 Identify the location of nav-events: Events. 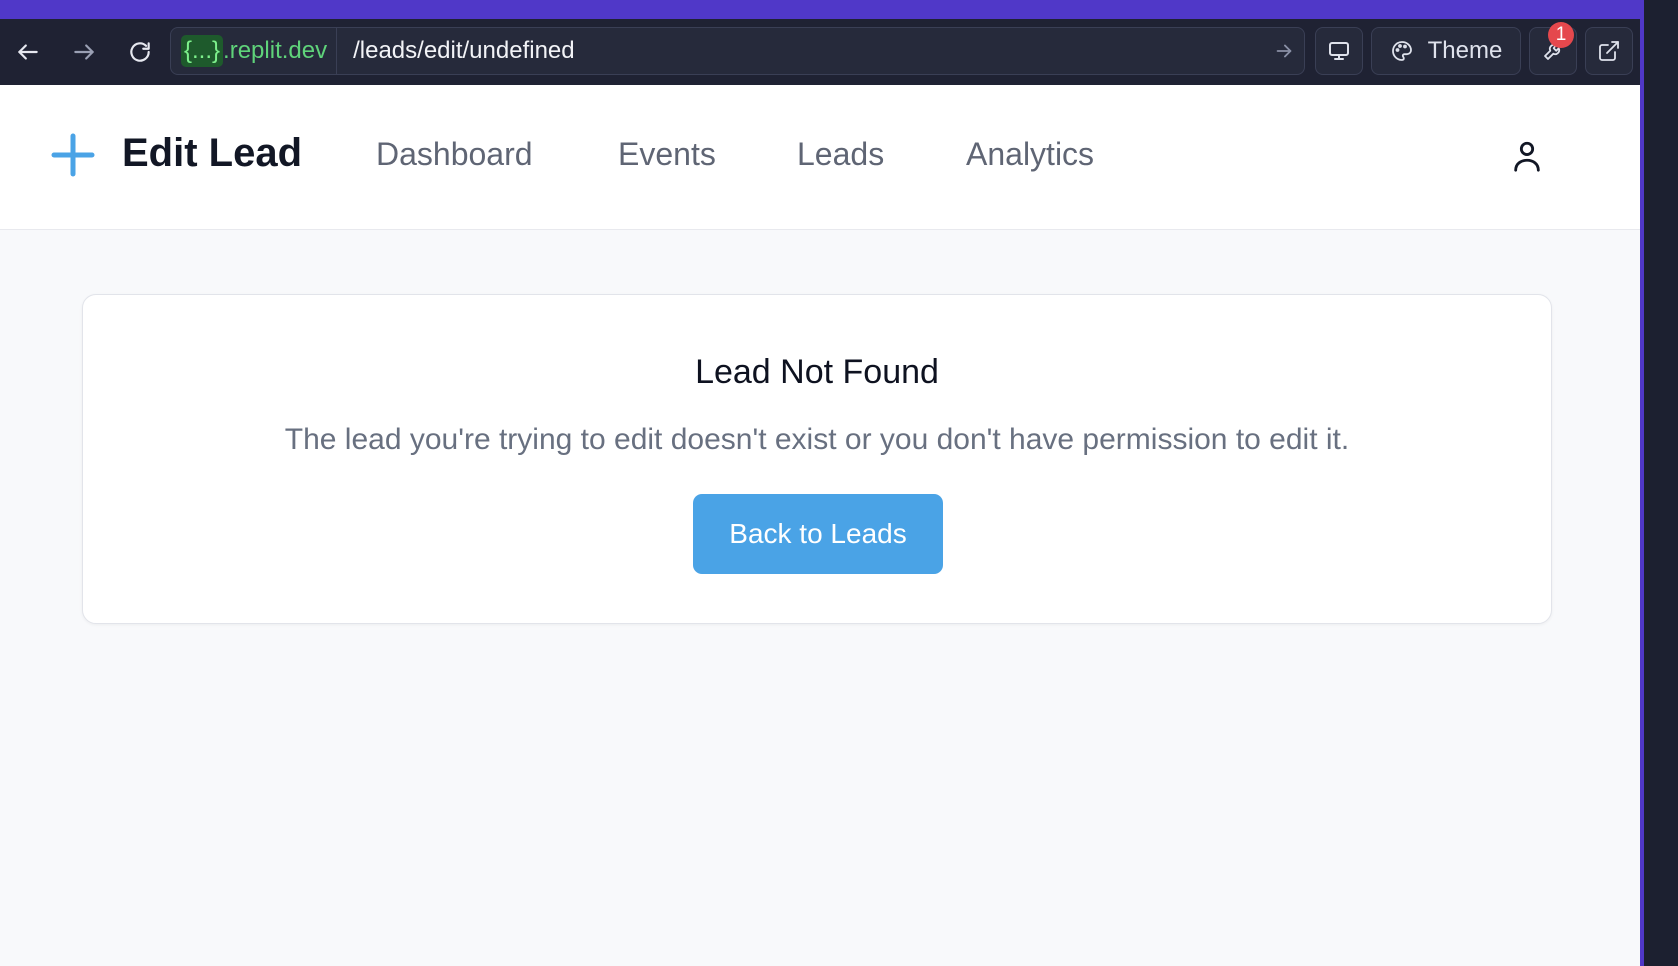
(667, 154).